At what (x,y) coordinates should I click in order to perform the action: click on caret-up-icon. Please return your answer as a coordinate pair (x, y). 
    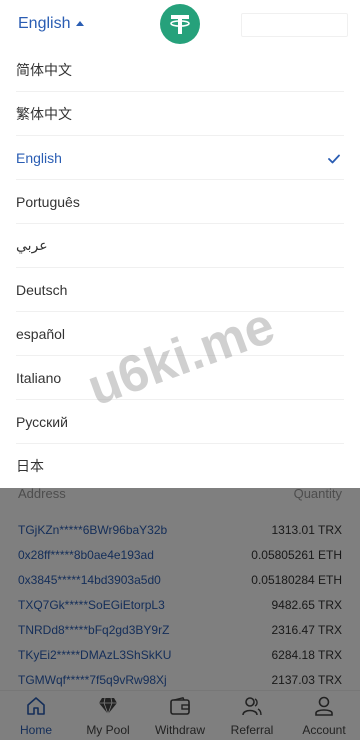
    Looking at the image, I should click on (80, 23).